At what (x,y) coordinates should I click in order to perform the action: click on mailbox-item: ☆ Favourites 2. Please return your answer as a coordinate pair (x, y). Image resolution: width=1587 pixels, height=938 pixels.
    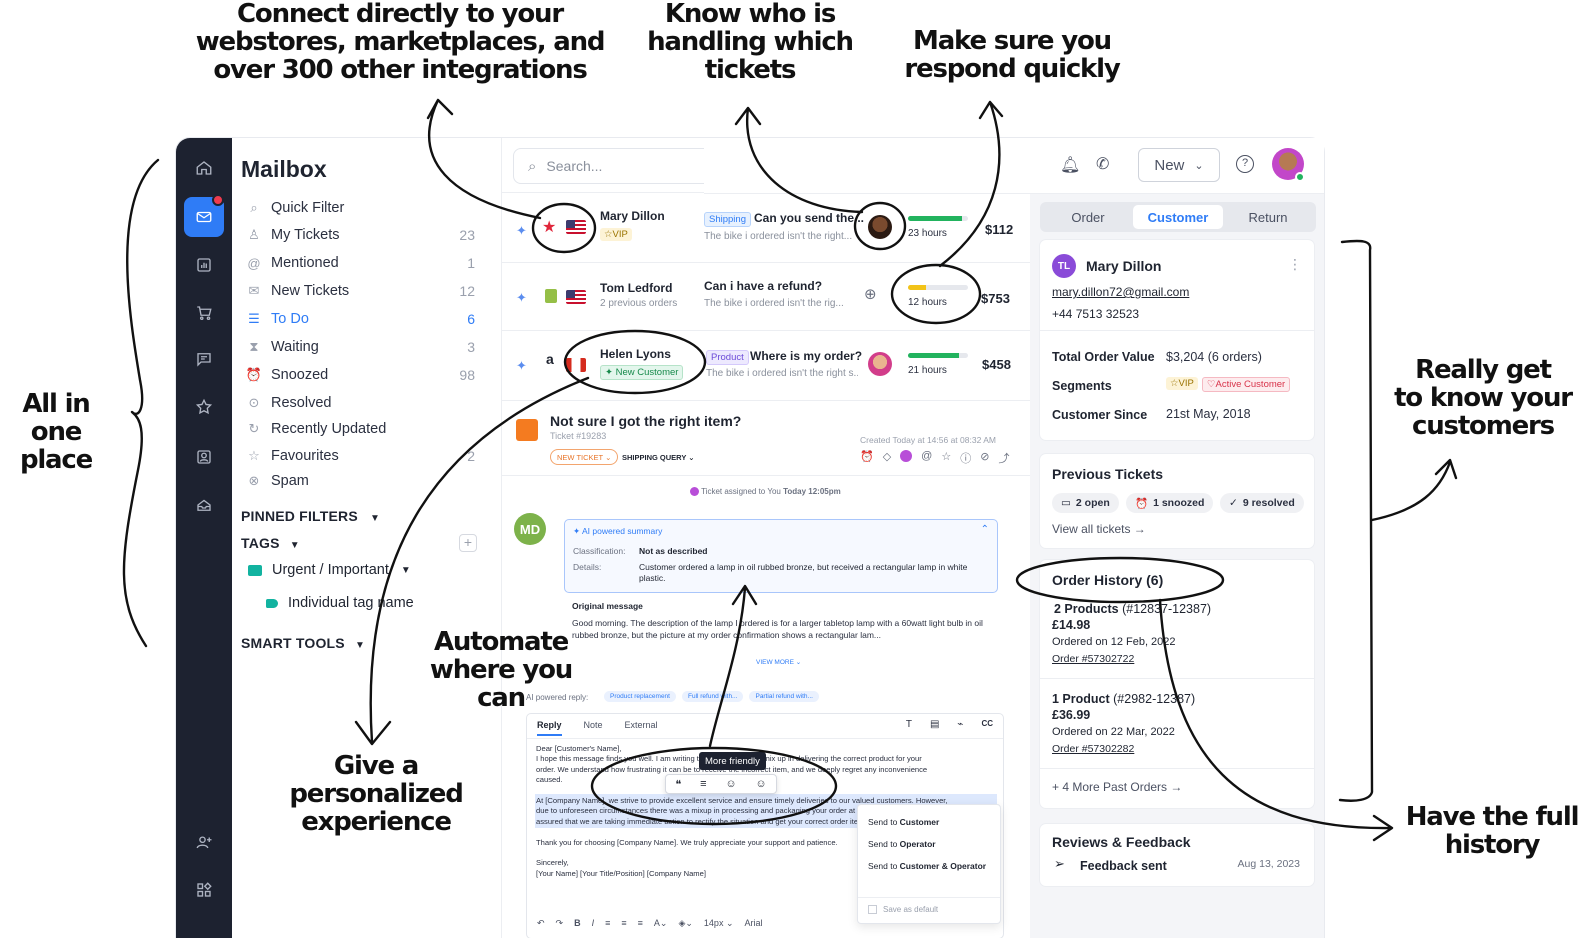
    Looking at the image, I should click on (360, 456).